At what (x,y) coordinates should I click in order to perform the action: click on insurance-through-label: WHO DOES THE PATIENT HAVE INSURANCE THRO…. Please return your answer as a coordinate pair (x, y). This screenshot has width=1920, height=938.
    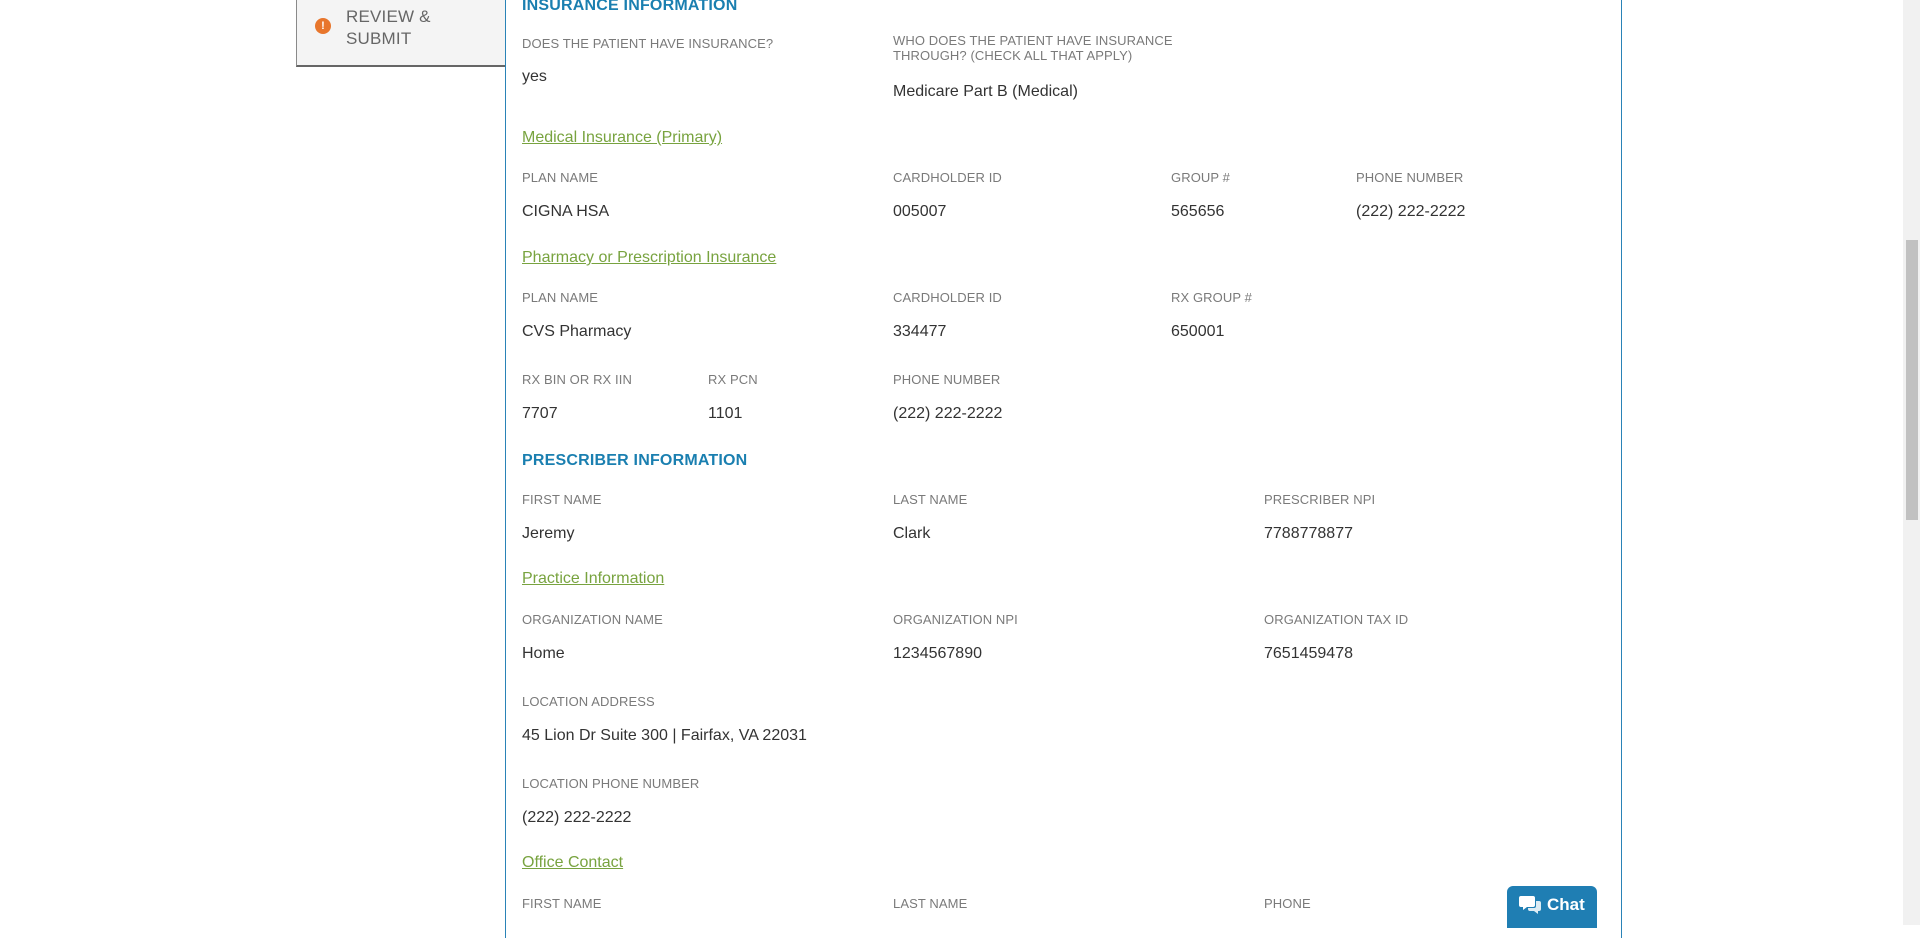
    Looking at the image, I should click on (1033, 48).